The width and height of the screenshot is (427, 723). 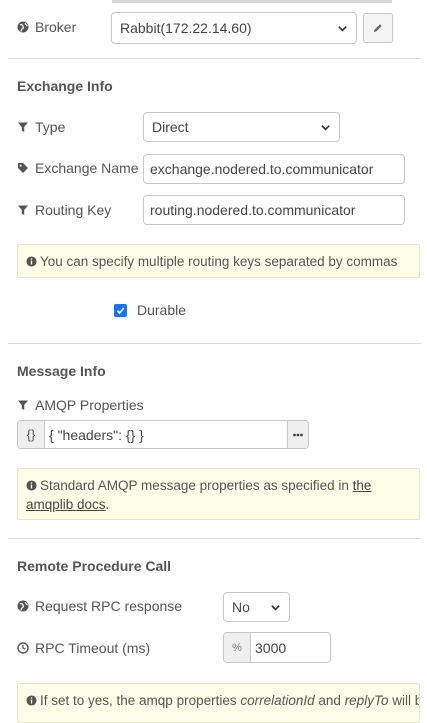 I want to click on json-type-button: {}, so click(x=31, y=434).